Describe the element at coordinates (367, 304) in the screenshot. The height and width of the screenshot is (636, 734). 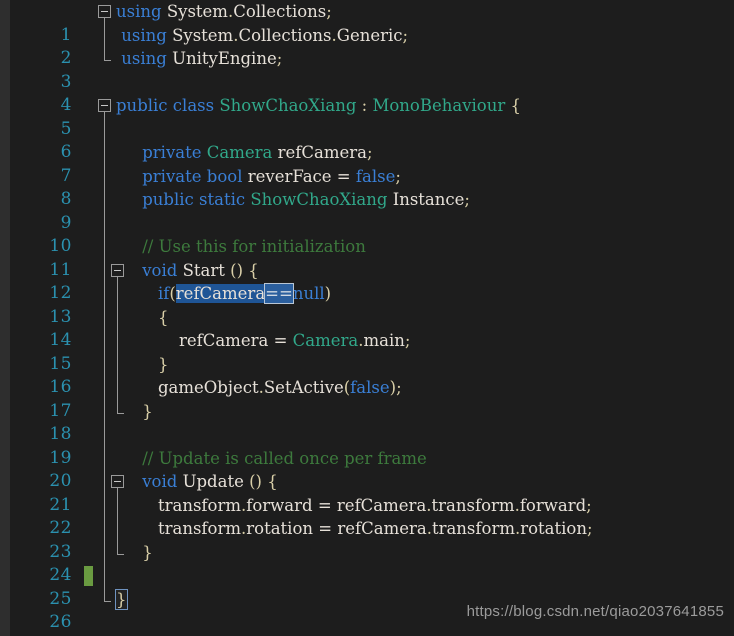
I see `code-line-selected: 13 if(refCamera==null)` at that location.